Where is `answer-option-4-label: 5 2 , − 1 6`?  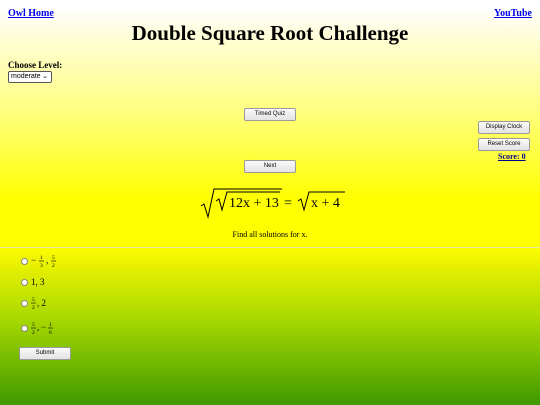
answer-option-4-label: 5 2 , − 1 6 is located at coordinates (42, 328).